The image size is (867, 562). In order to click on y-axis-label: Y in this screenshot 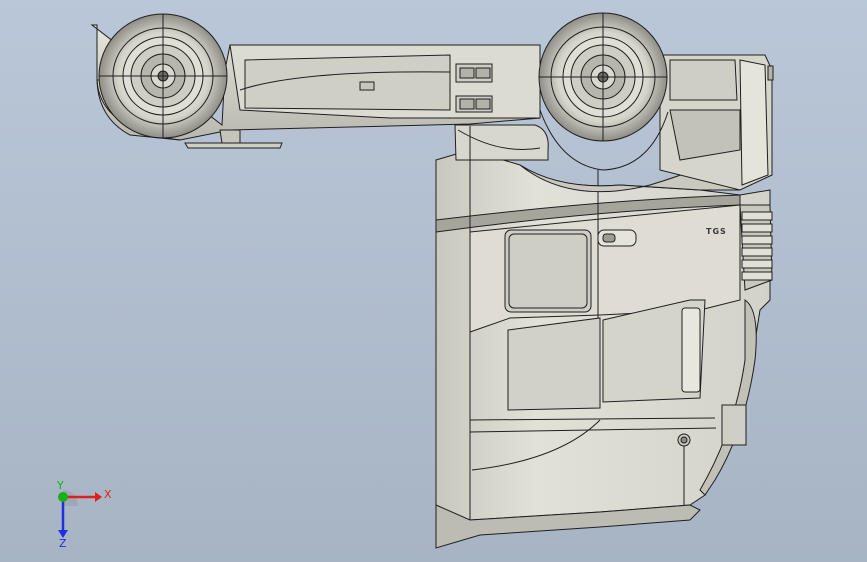, I will do `click(60, 485)`.